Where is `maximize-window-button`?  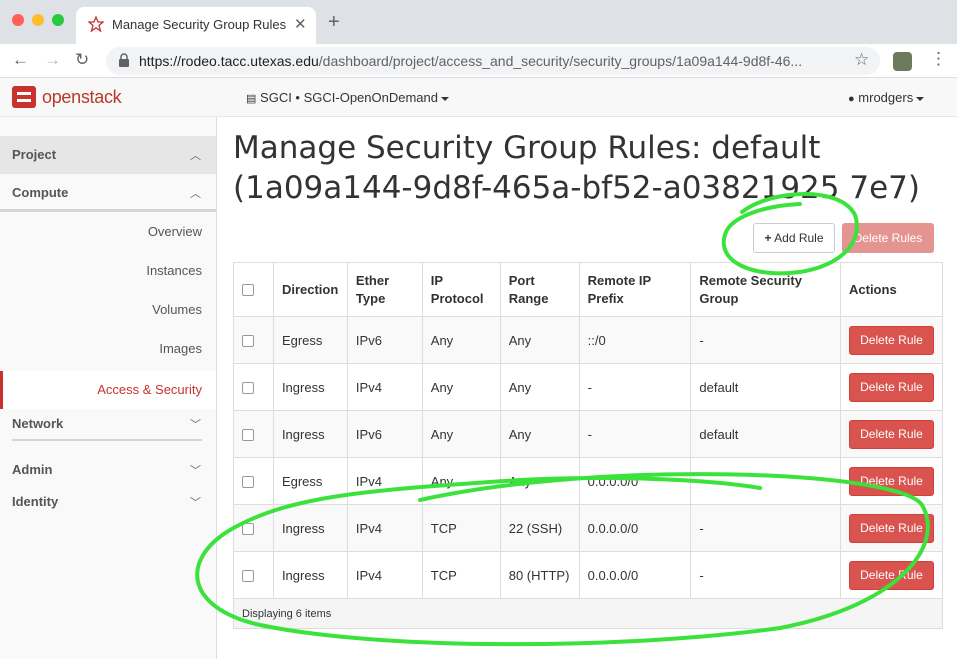 maximize-window-button is located at coordinates (58, 20).